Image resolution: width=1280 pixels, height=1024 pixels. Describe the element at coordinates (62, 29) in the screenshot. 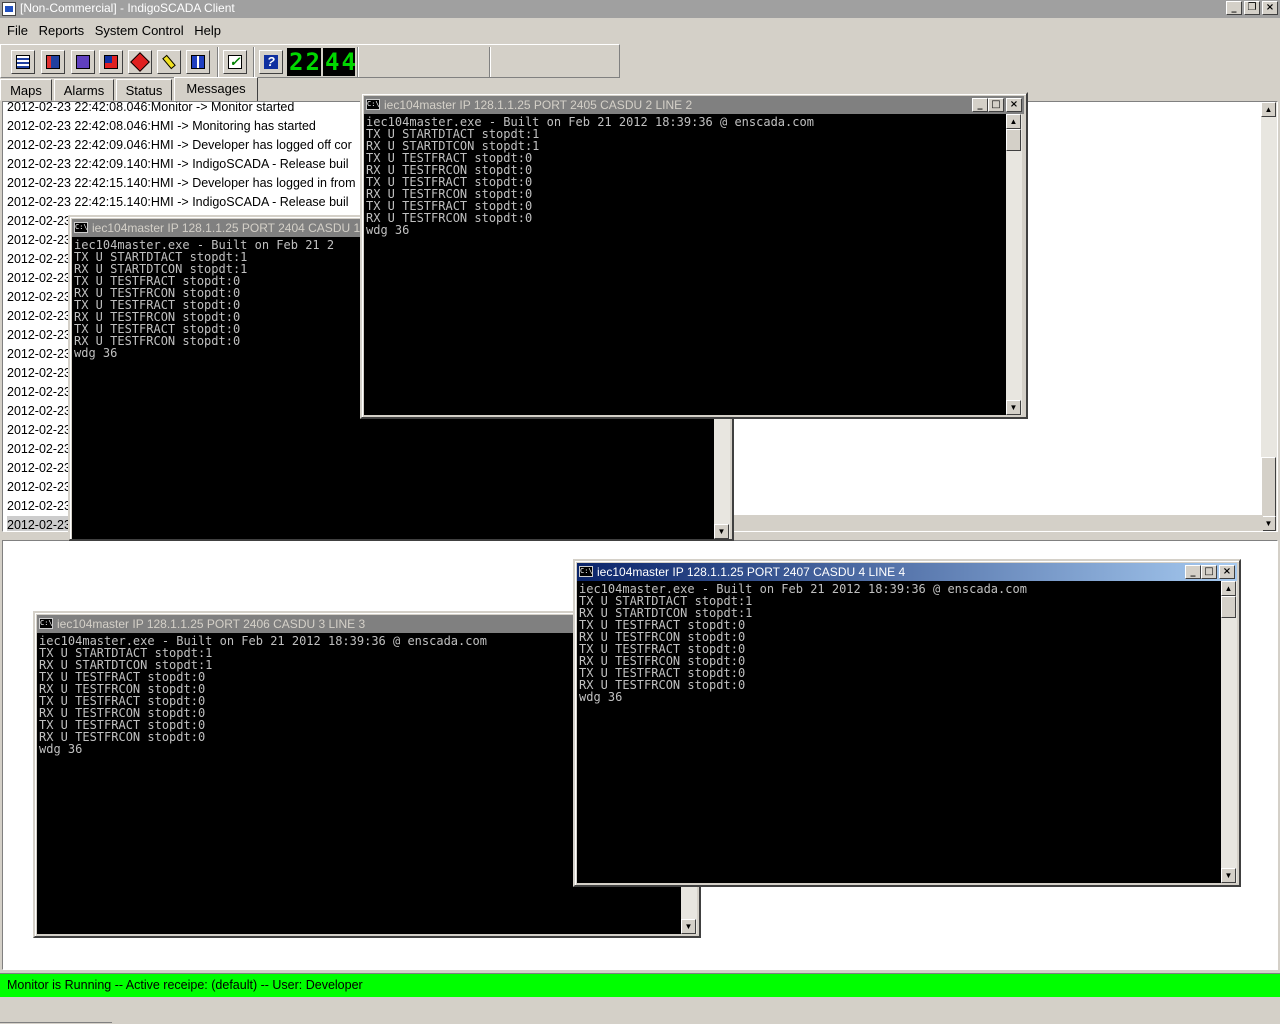

I see `menu-reports: Reports` at that location.